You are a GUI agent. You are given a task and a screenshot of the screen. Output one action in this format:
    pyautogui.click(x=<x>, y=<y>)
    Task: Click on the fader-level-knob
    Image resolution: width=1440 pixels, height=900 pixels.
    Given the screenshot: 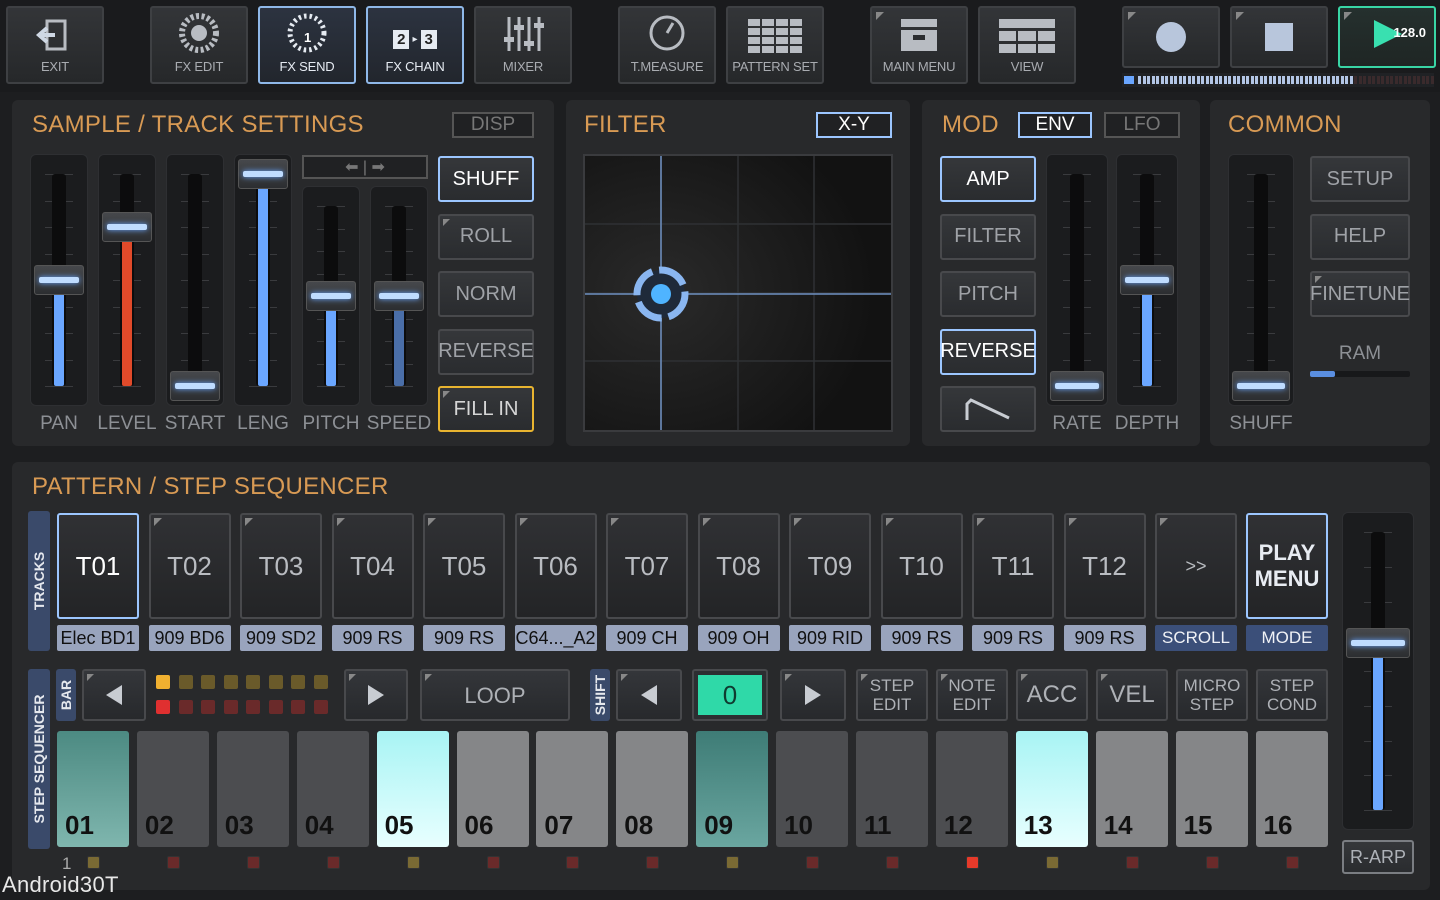 What is the action you would take?
    pyautogui.click(x=127, y=227)
    